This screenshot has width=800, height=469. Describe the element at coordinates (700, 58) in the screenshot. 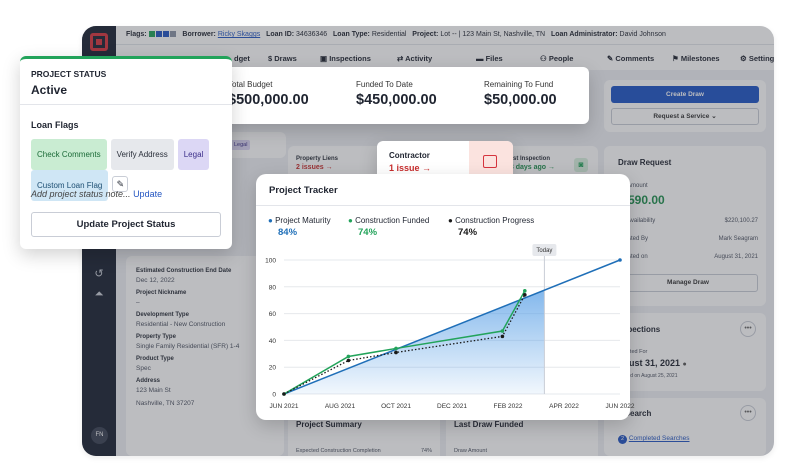

I see `tab-label: Milestones` at that location.